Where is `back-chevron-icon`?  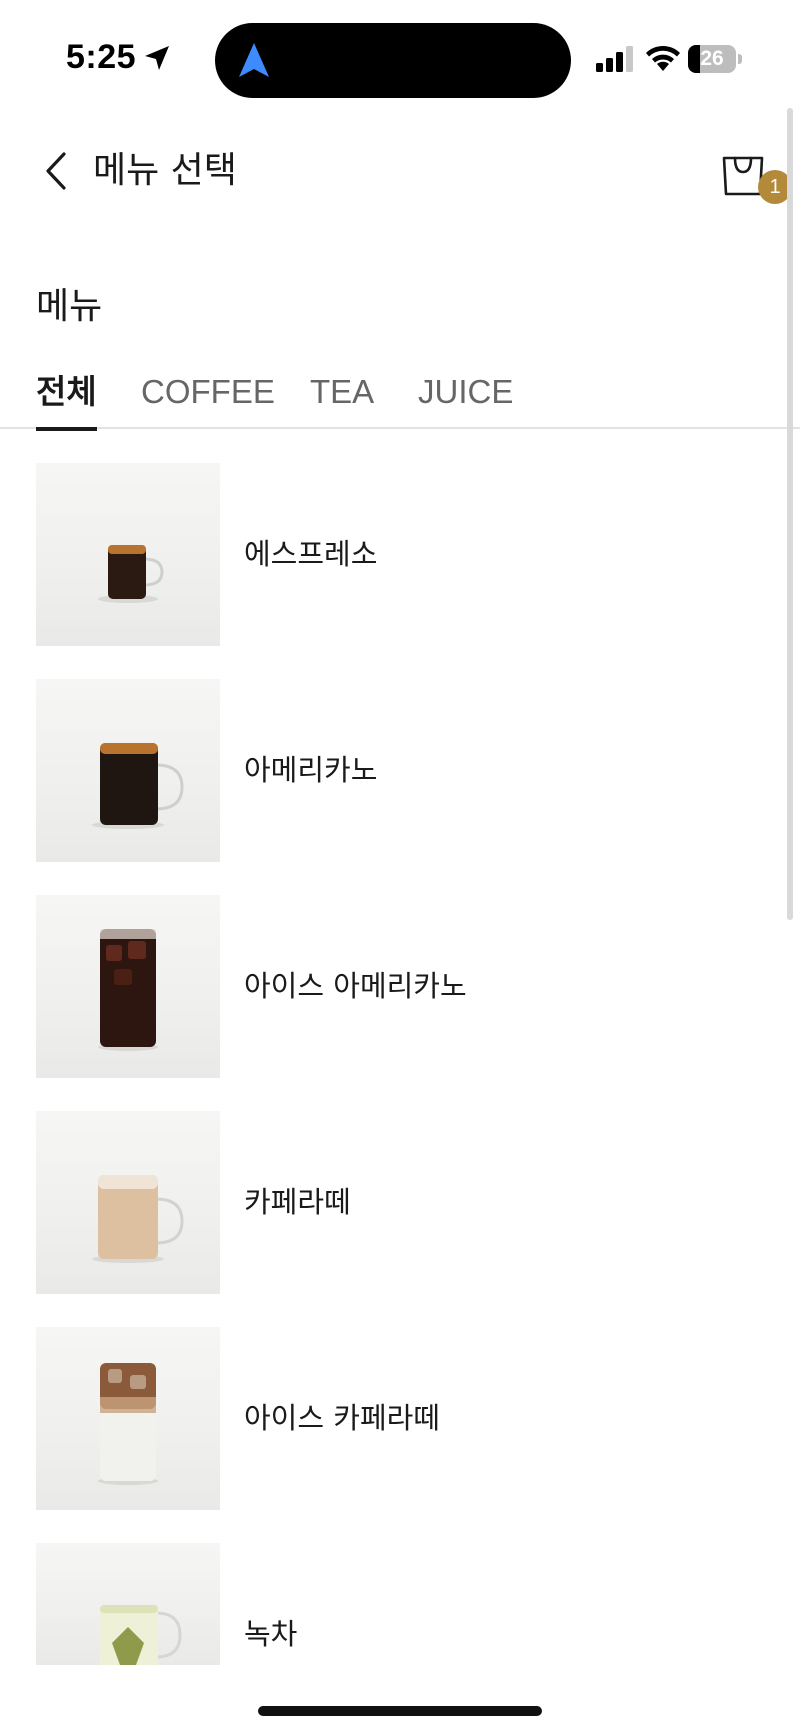
back-chevron-icon is located at coordinates (58, 171).